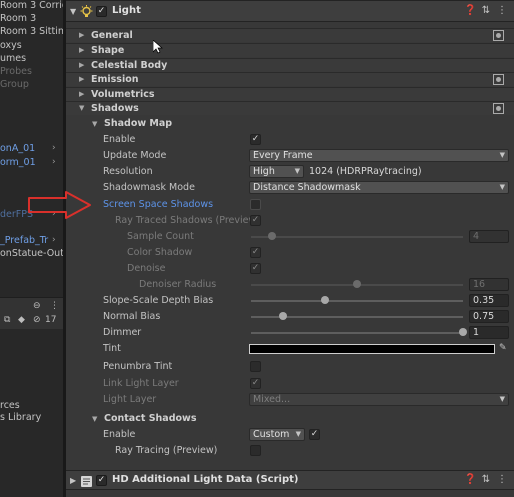 Image resolution: width=514 pixels, height=497 pixels. What do you see at coordinates (489, 284) in the screenshot?
I see `denoiser-radius-field: 16` at bounding box center [489, 284].